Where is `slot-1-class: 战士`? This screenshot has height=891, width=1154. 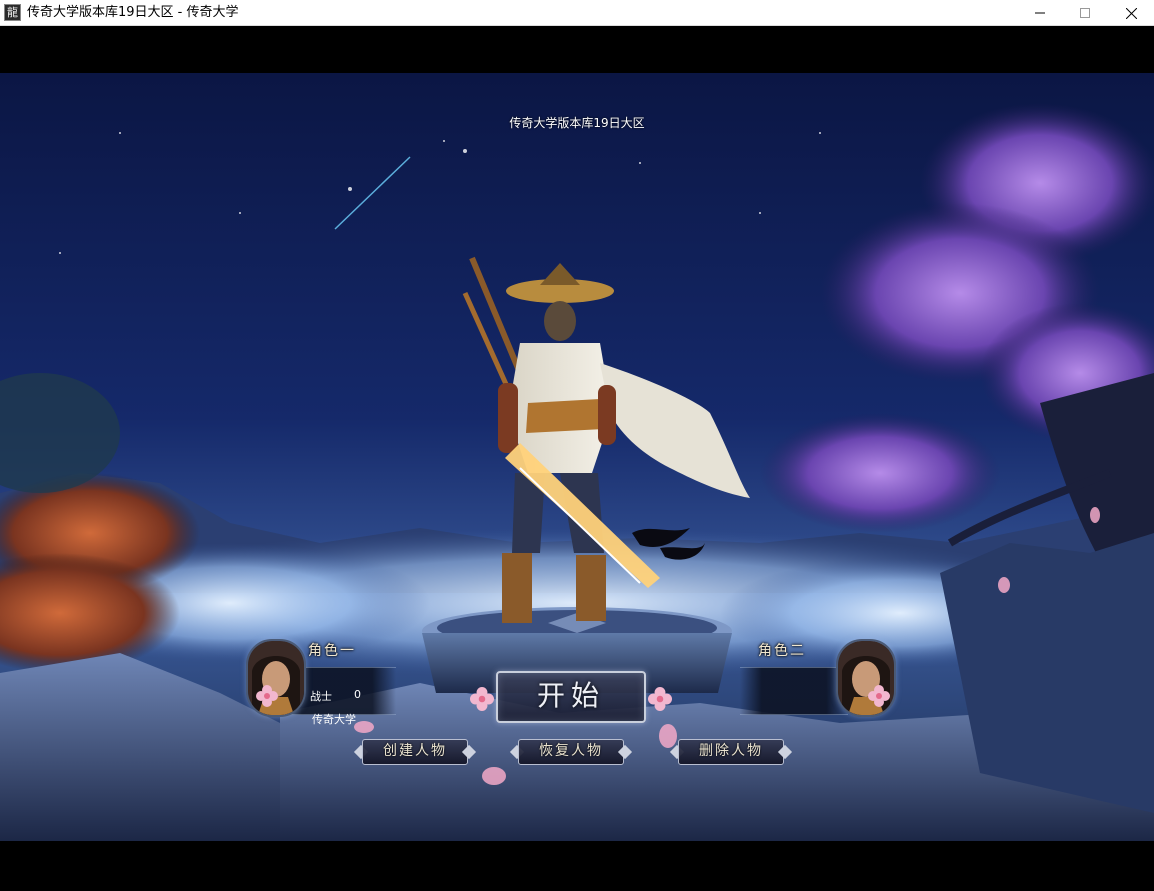 slot-1-class: 战士 is located at coordinates (321, 696).